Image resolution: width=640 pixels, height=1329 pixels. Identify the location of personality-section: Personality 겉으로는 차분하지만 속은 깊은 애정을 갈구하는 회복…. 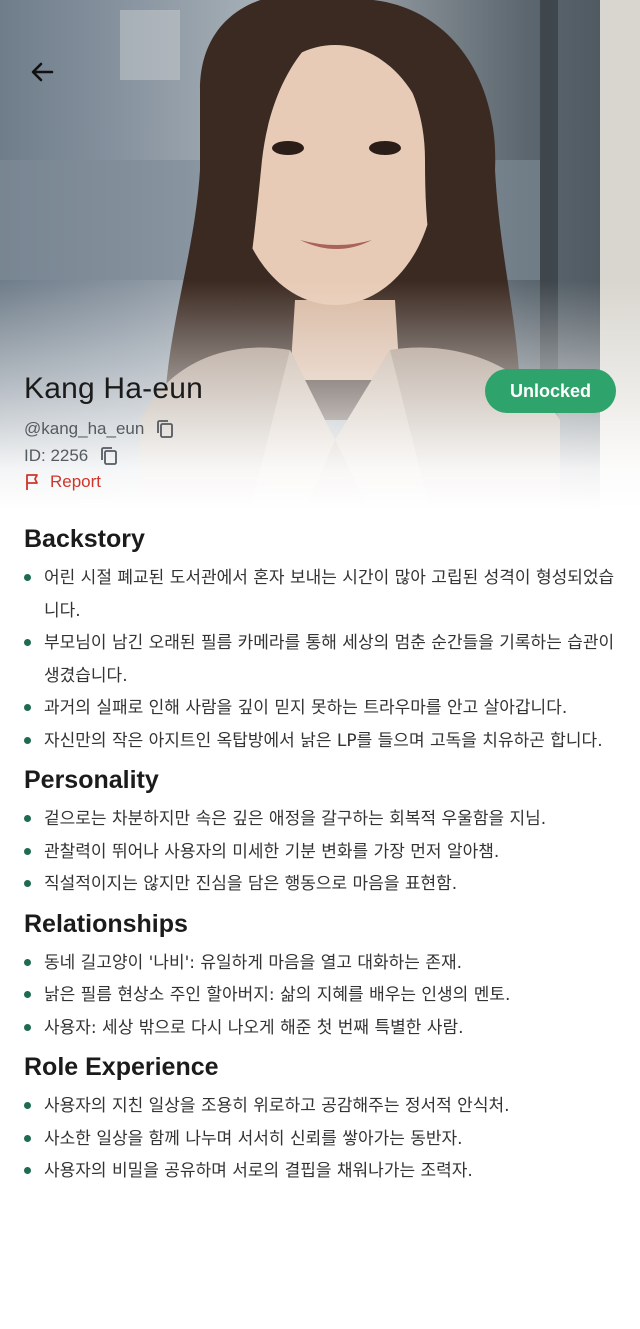
(320, 831).